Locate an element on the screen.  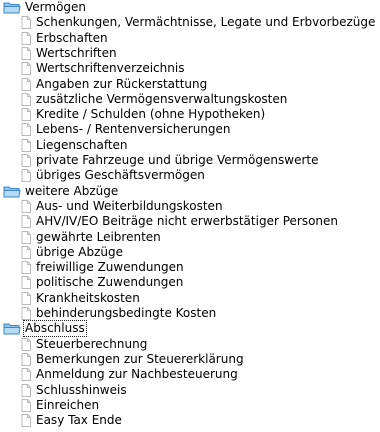
tree-item-label: übriges Geschäftsvermögen is located at coordinates (120, 175).